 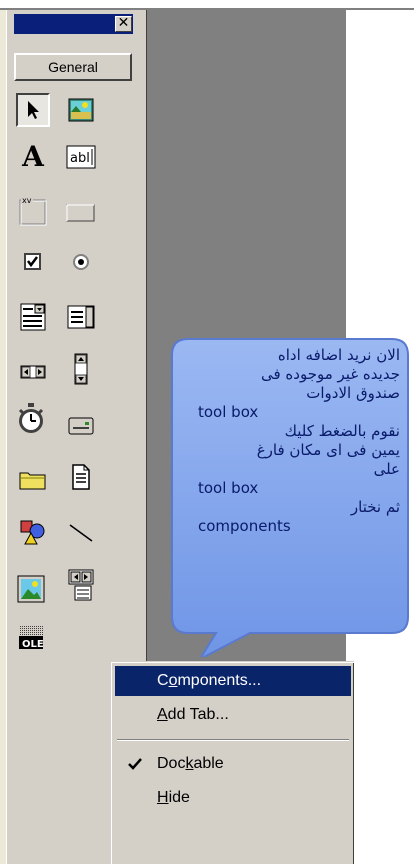 I want to click on svg-text: xv, so click(x=27, y=200).